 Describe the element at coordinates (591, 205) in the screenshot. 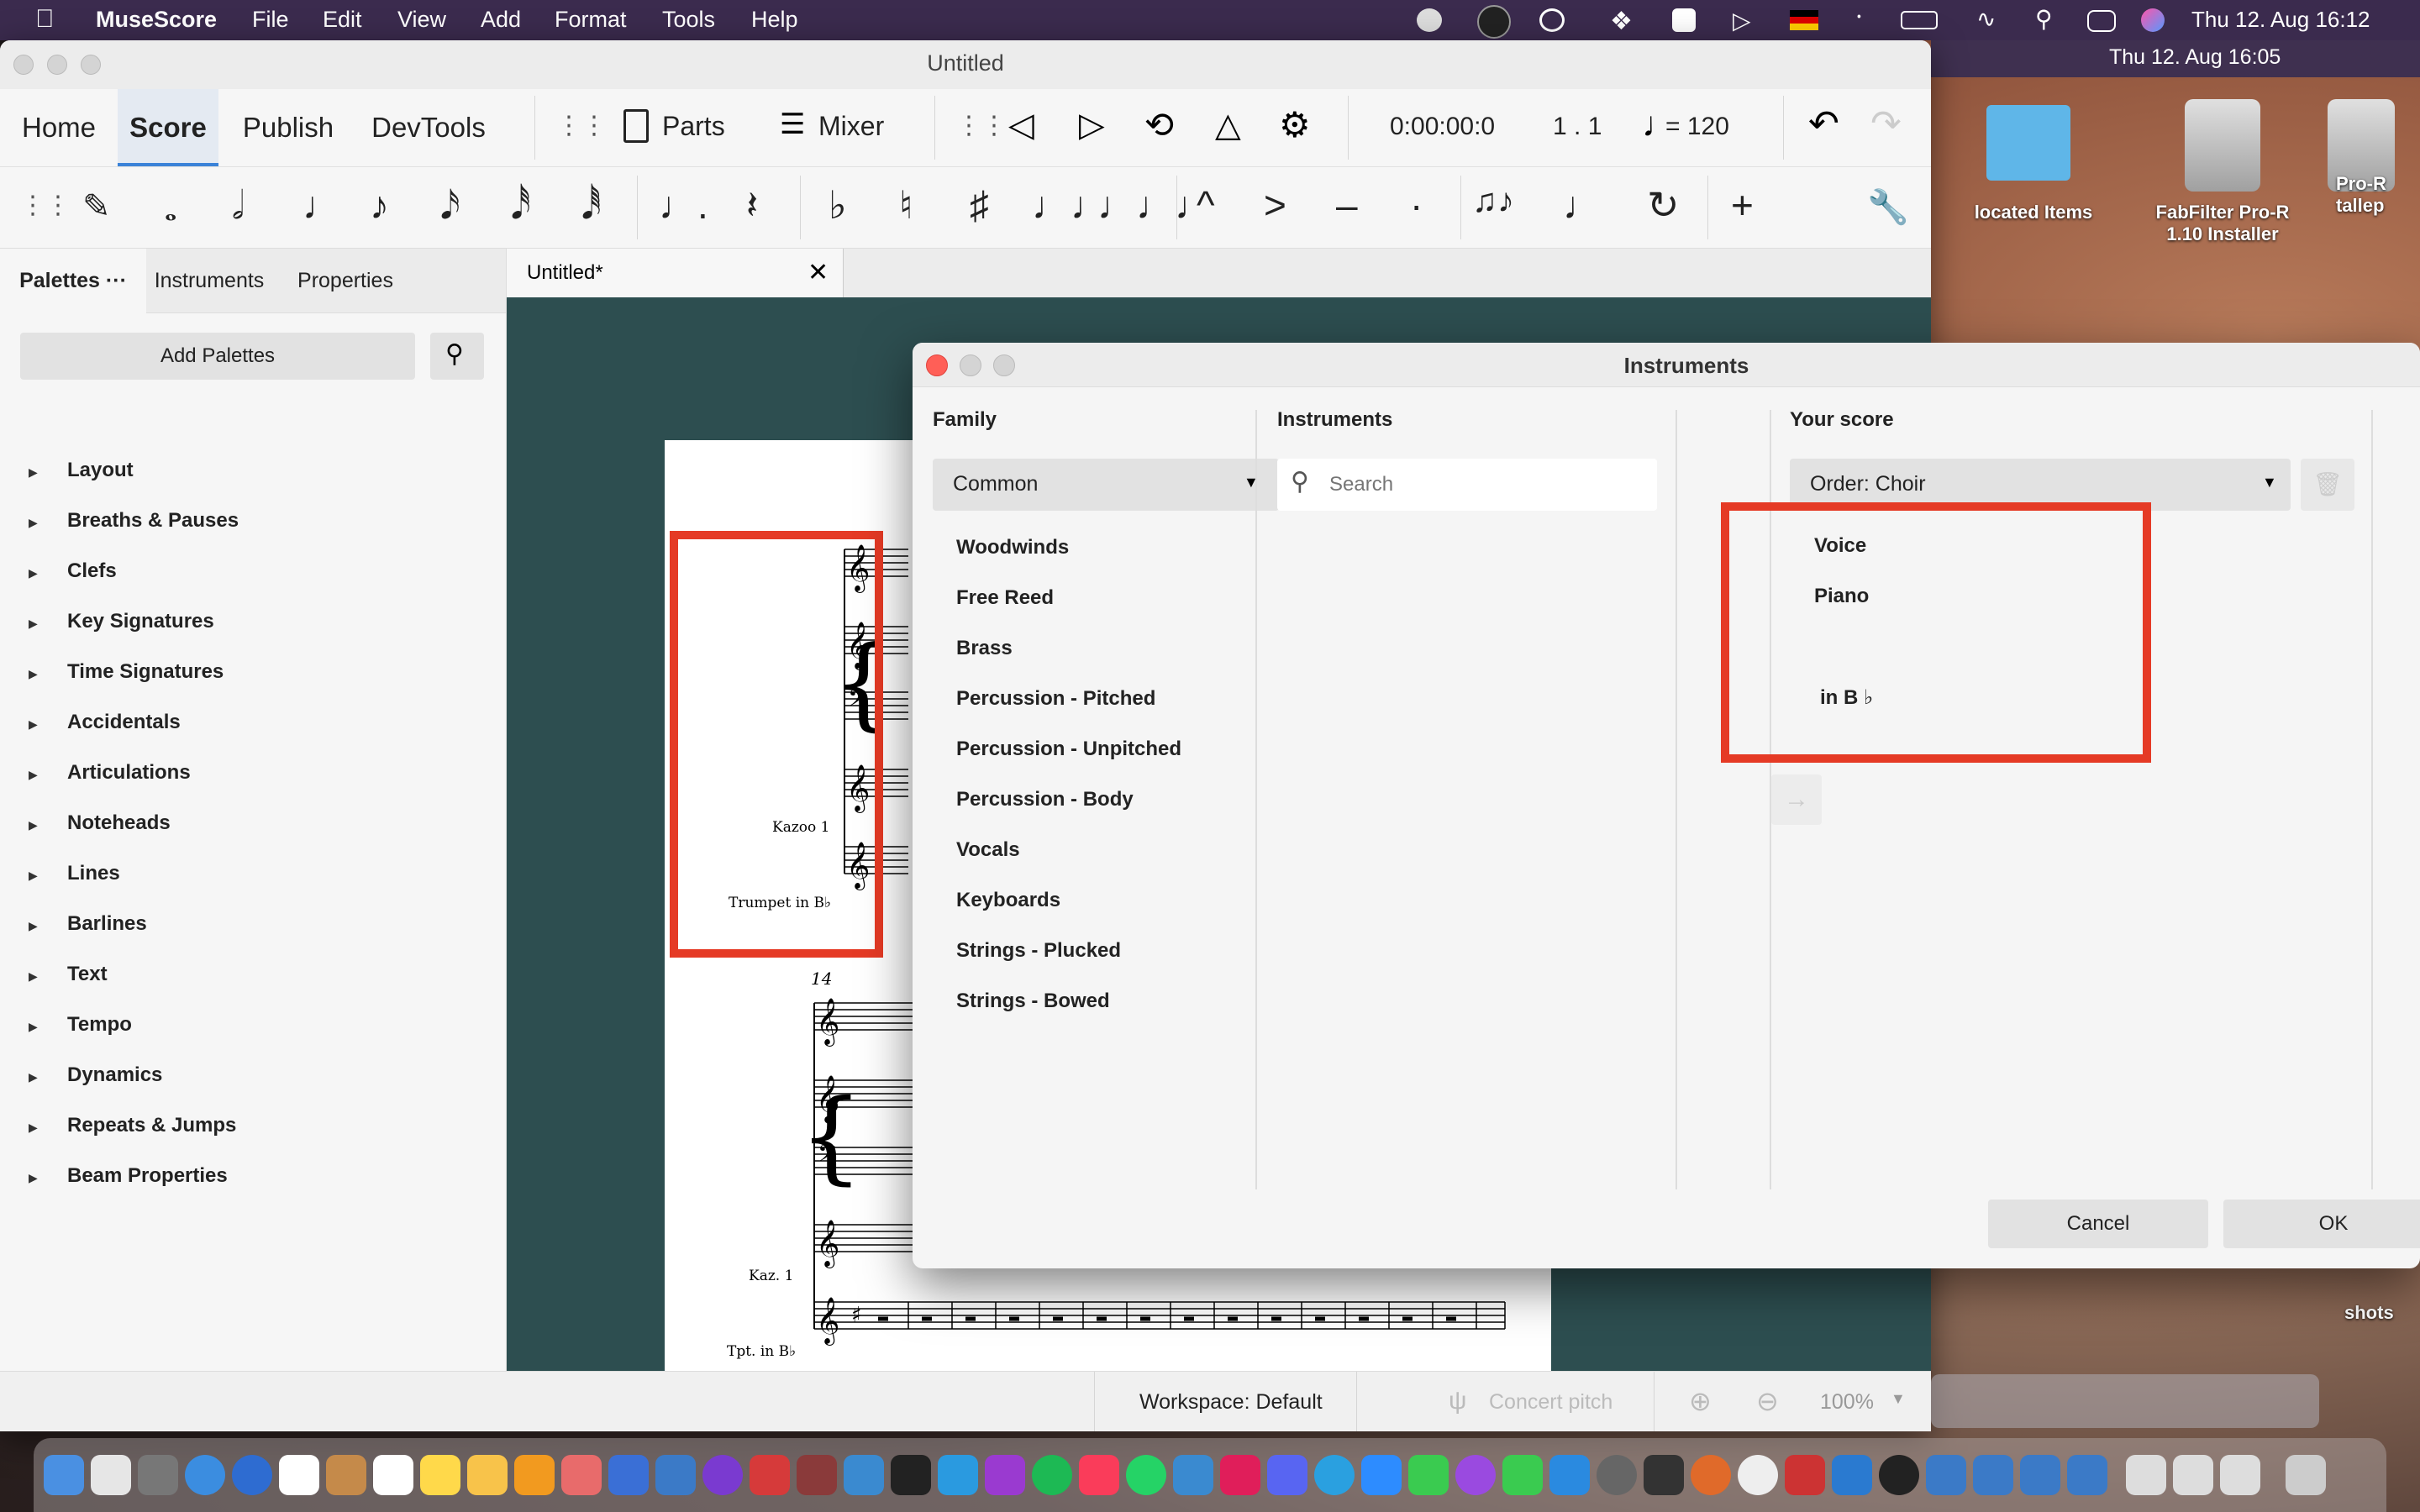

I see `sixty-fourth-note-icon: 𝅘𝅥𝅱` at that location.